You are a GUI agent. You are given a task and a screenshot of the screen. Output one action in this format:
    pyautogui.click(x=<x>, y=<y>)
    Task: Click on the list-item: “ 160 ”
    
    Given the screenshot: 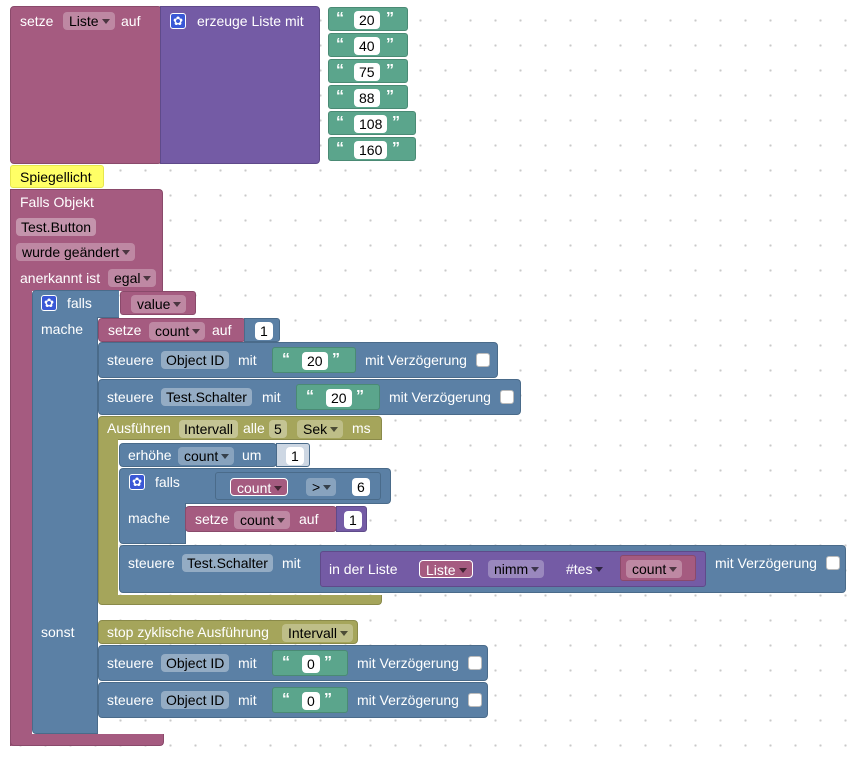 What is the action you would take?
    pyautogui.click(x=372, y=149)
    